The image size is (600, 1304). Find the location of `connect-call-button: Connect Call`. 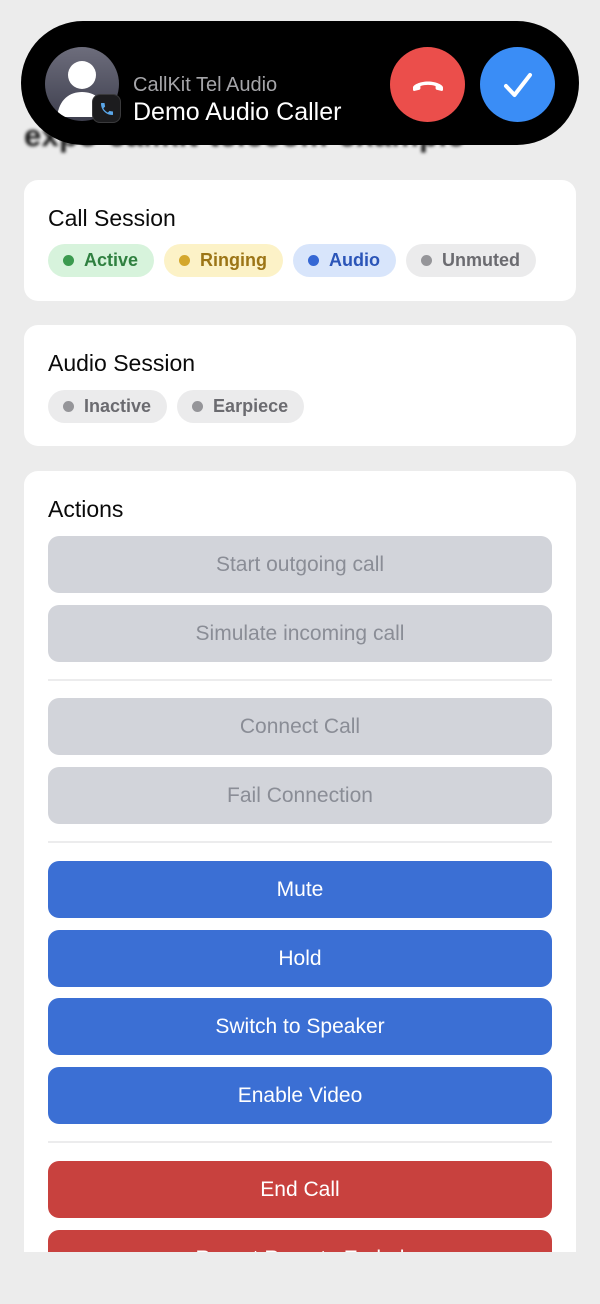

connect-call-button: Connect Call is located at coordinates (300, 726).